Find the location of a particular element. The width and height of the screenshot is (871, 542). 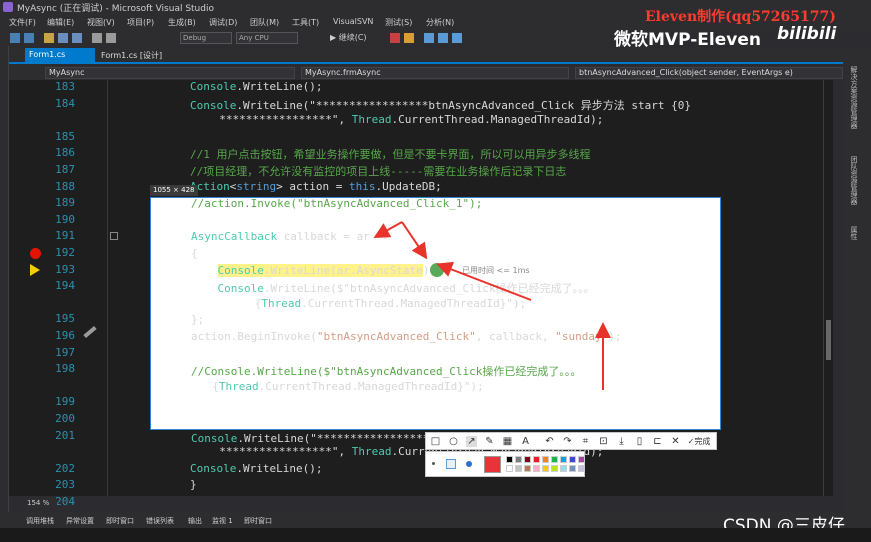

menu-team: 团队(M) is located at coordinates (264, 22).